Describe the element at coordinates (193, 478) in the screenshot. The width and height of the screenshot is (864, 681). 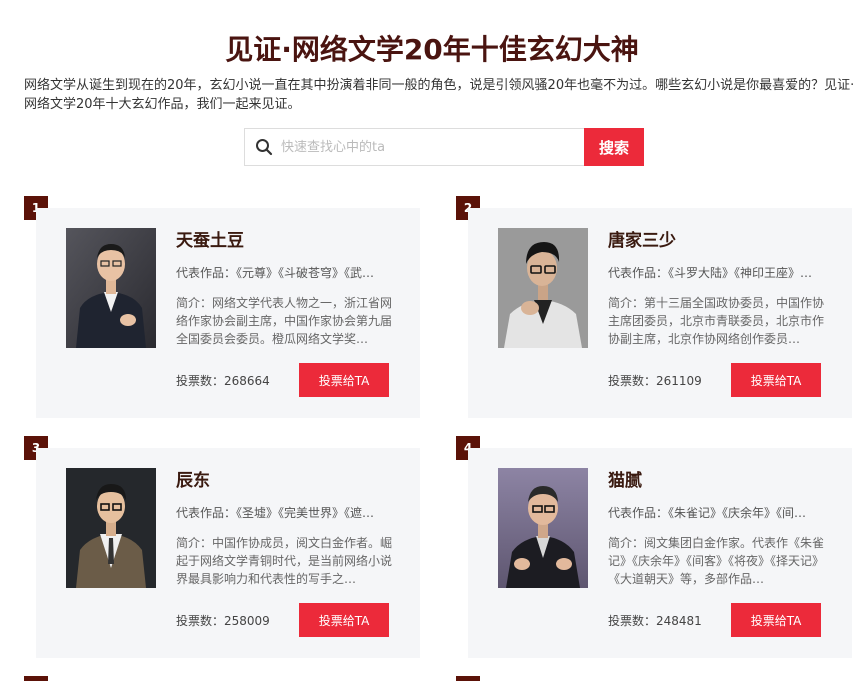
I see `author-name: 辰东` at that location.